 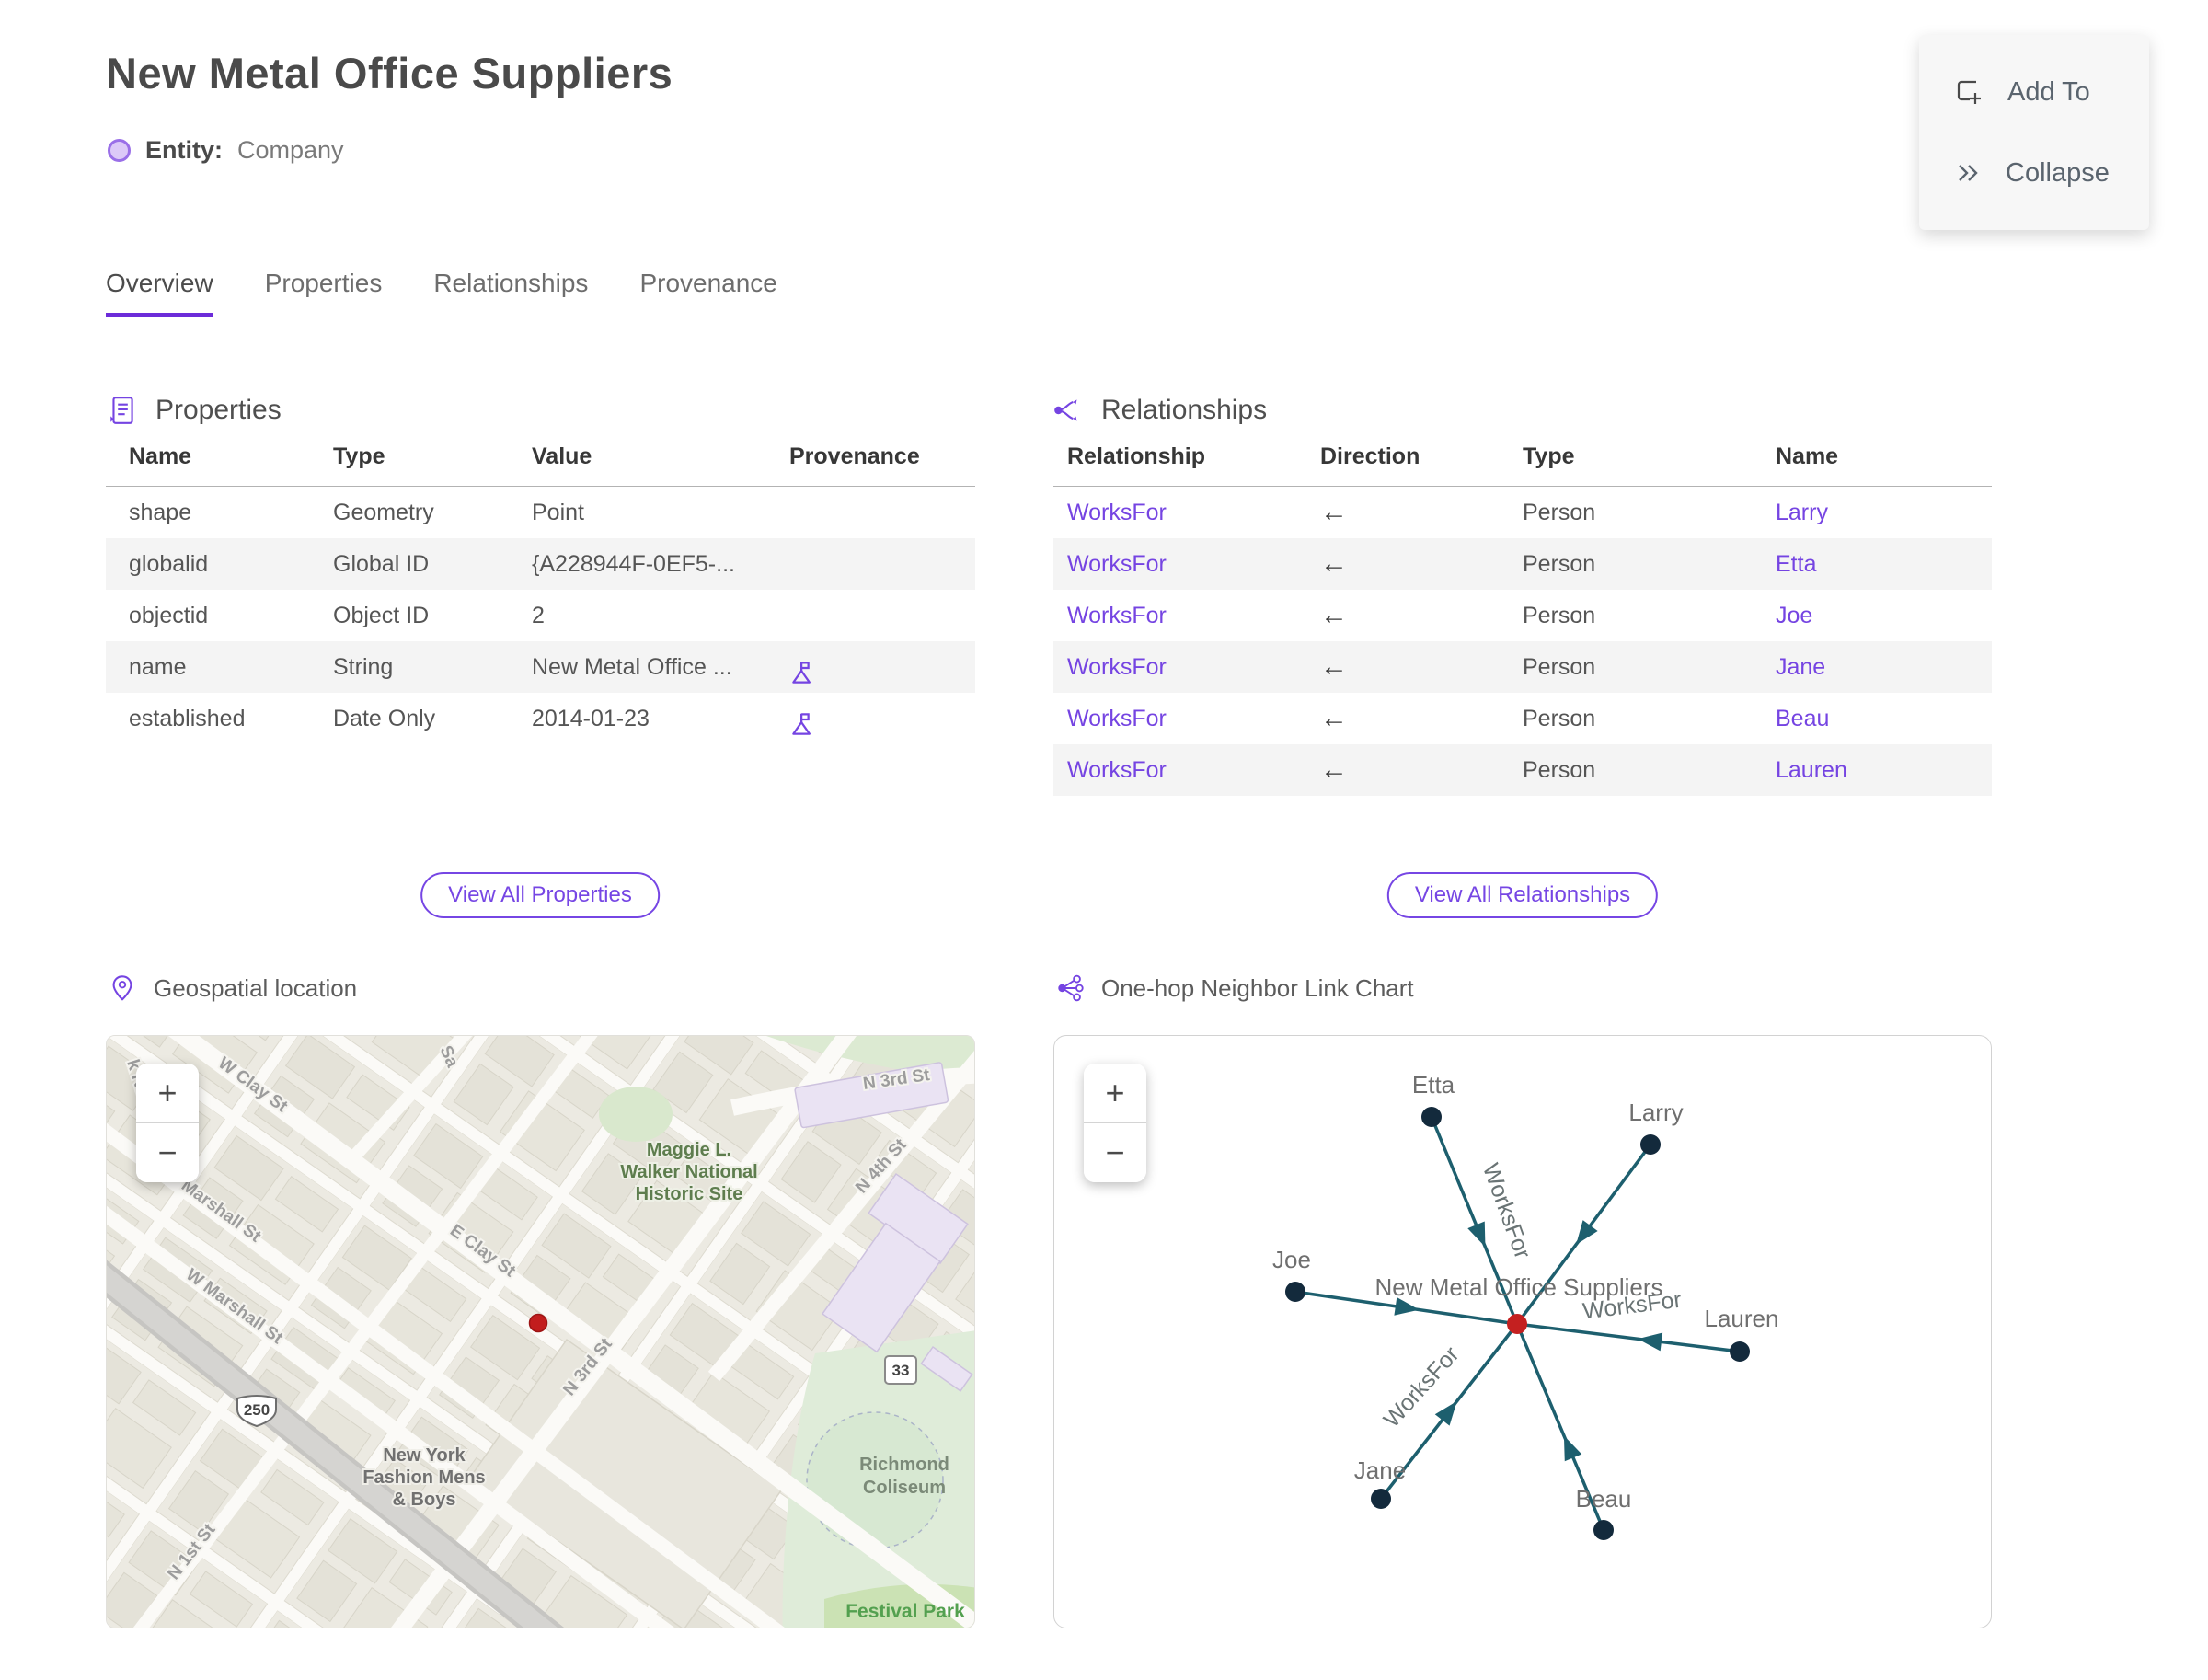 What do you see at coordinates (1433, 1085) in the screenshot?
I see `svg-text: Etta` at bounding box center [1433, 1085].